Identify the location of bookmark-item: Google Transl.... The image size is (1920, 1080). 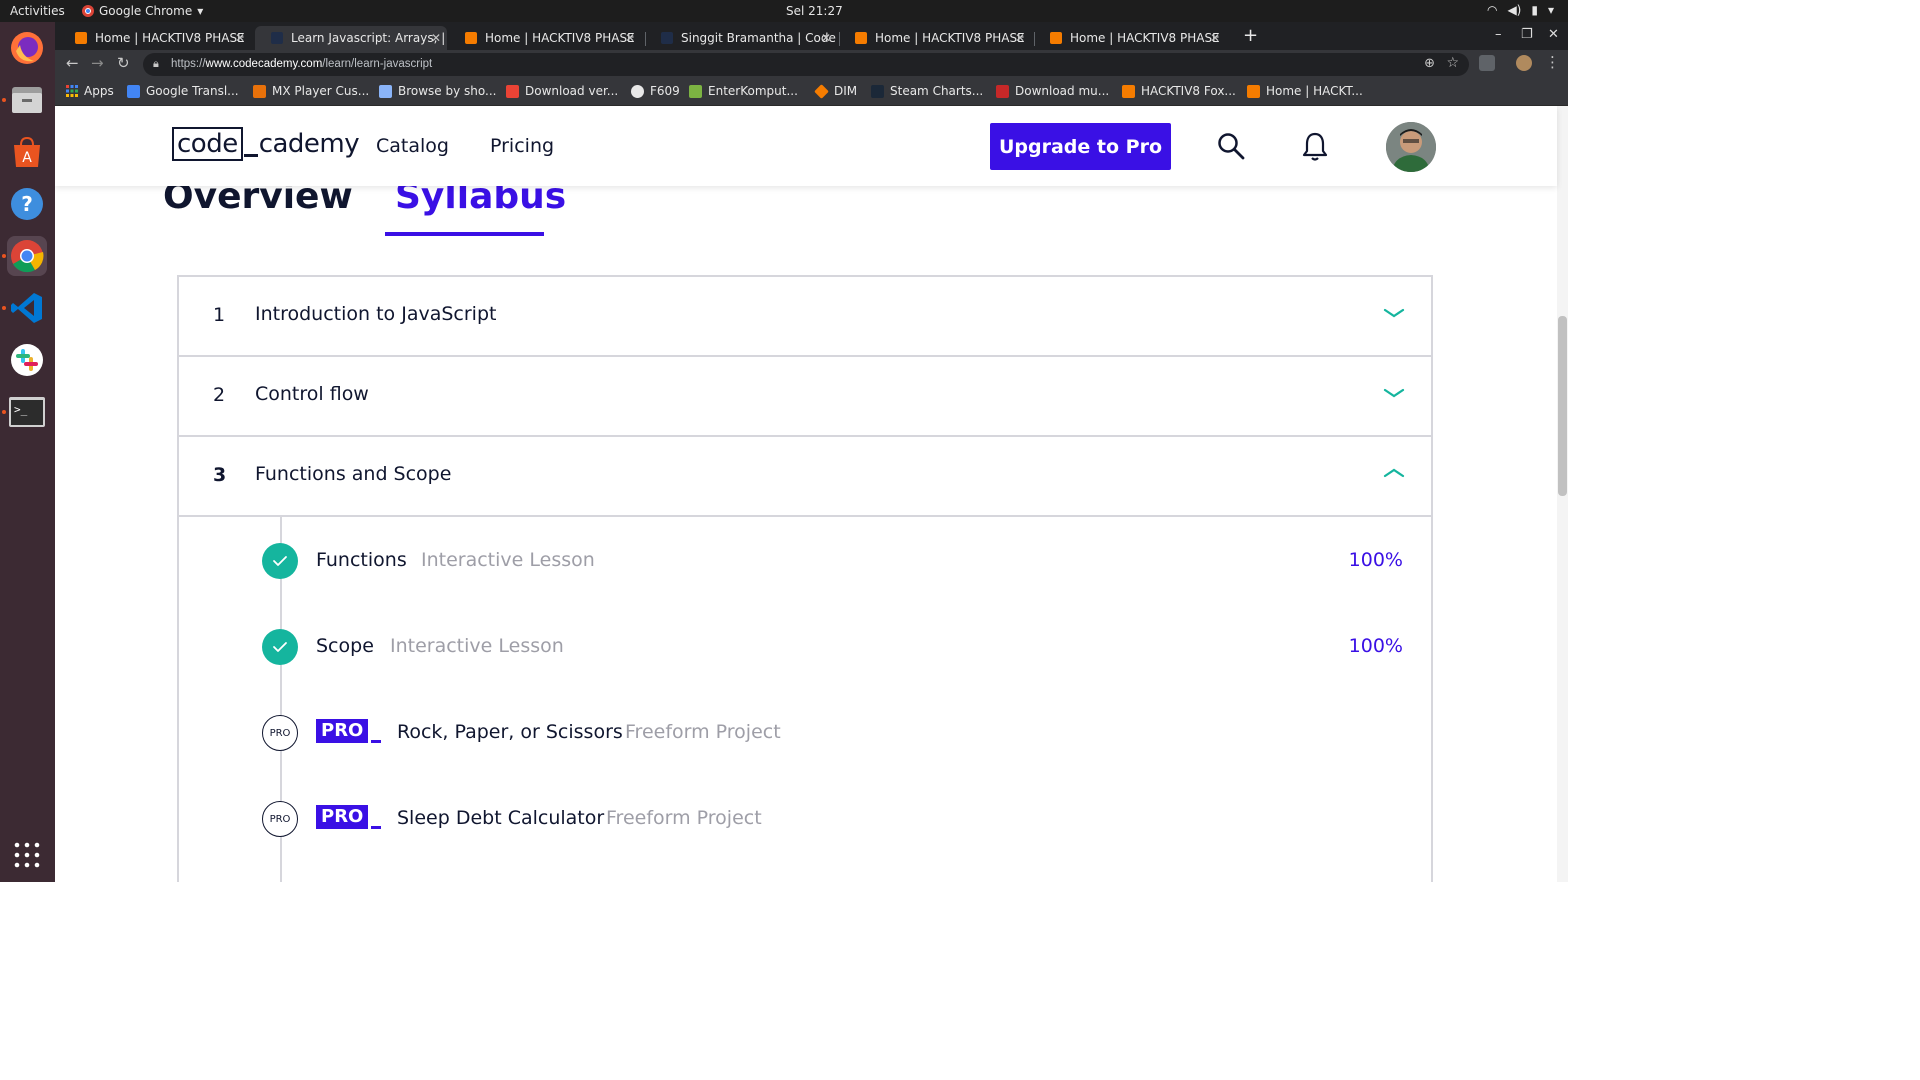
(183, 91).